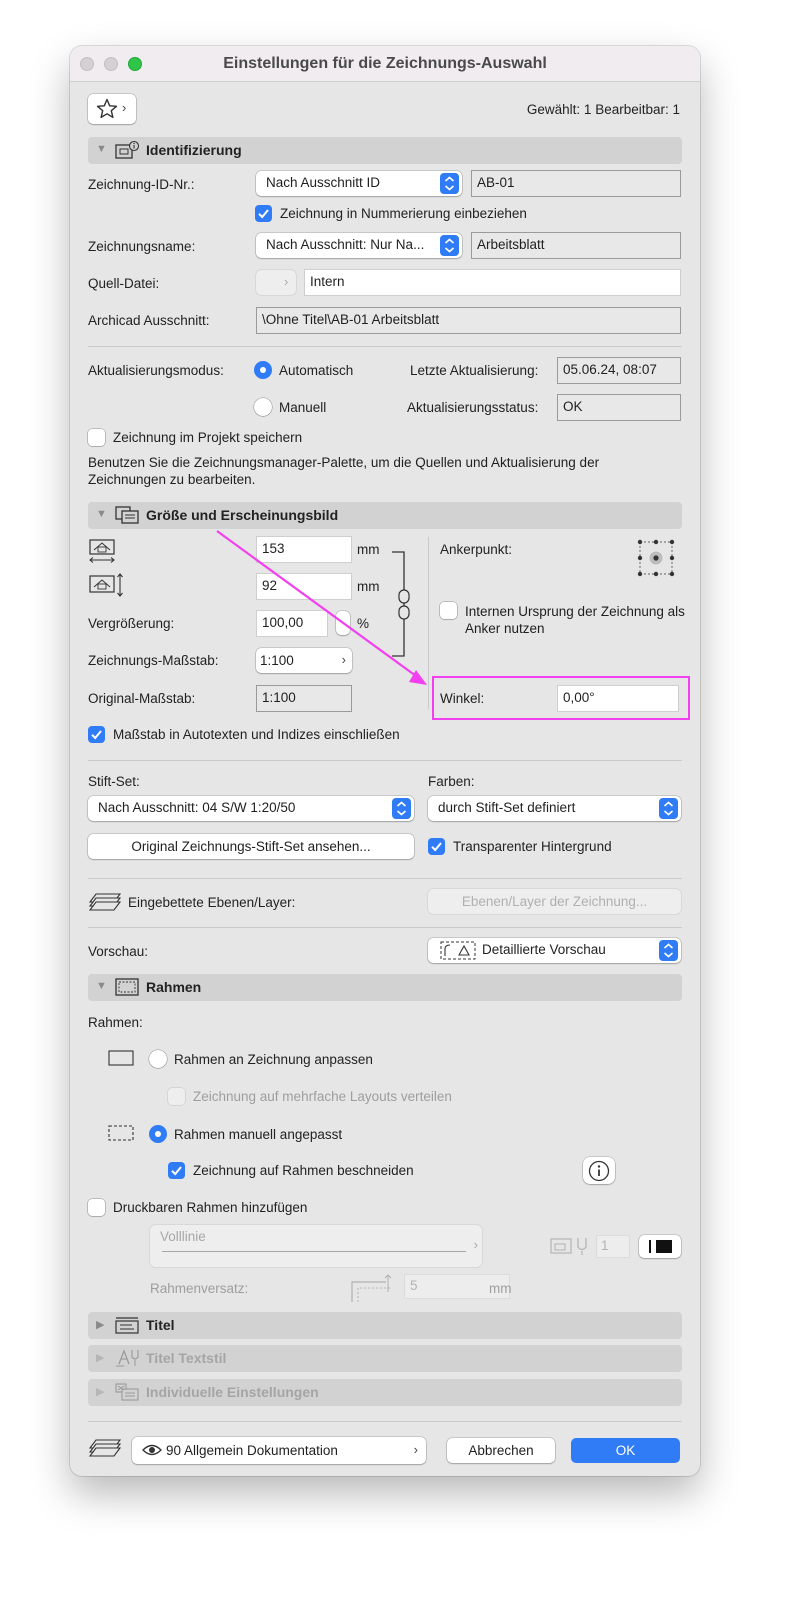  I want to click on annotation-highlight-box, so click(561, 698).